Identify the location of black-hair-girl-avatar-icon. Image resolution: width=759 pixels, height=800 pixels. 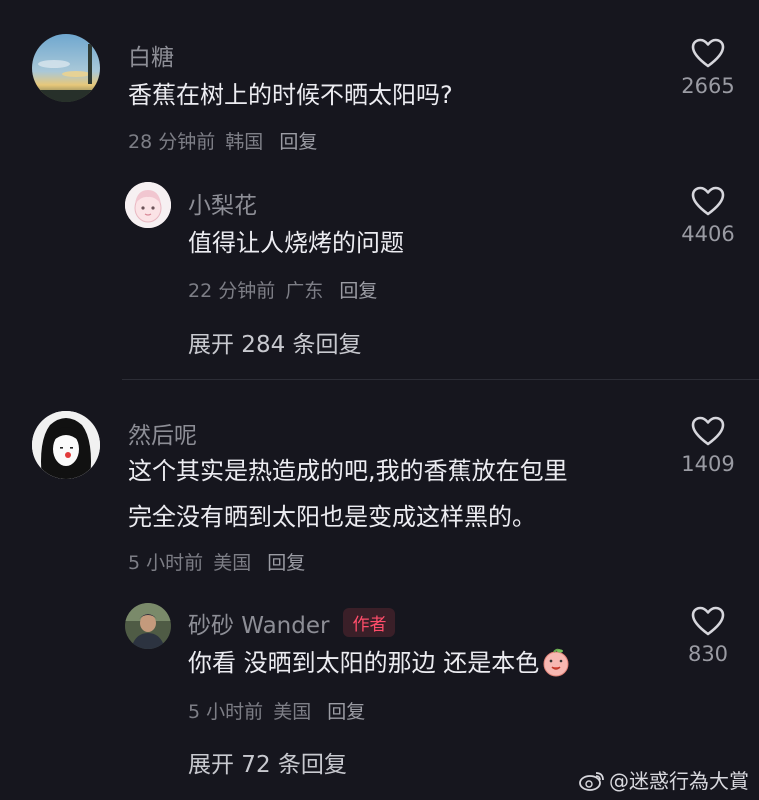
(66, 445).